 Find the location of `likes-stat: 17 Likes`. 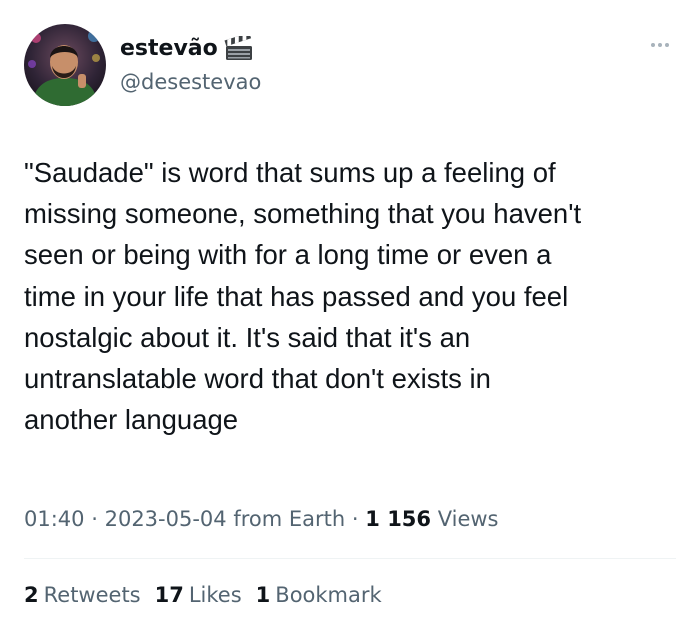

likes-stat: 17 Likes is located at coordinates (198, 595).